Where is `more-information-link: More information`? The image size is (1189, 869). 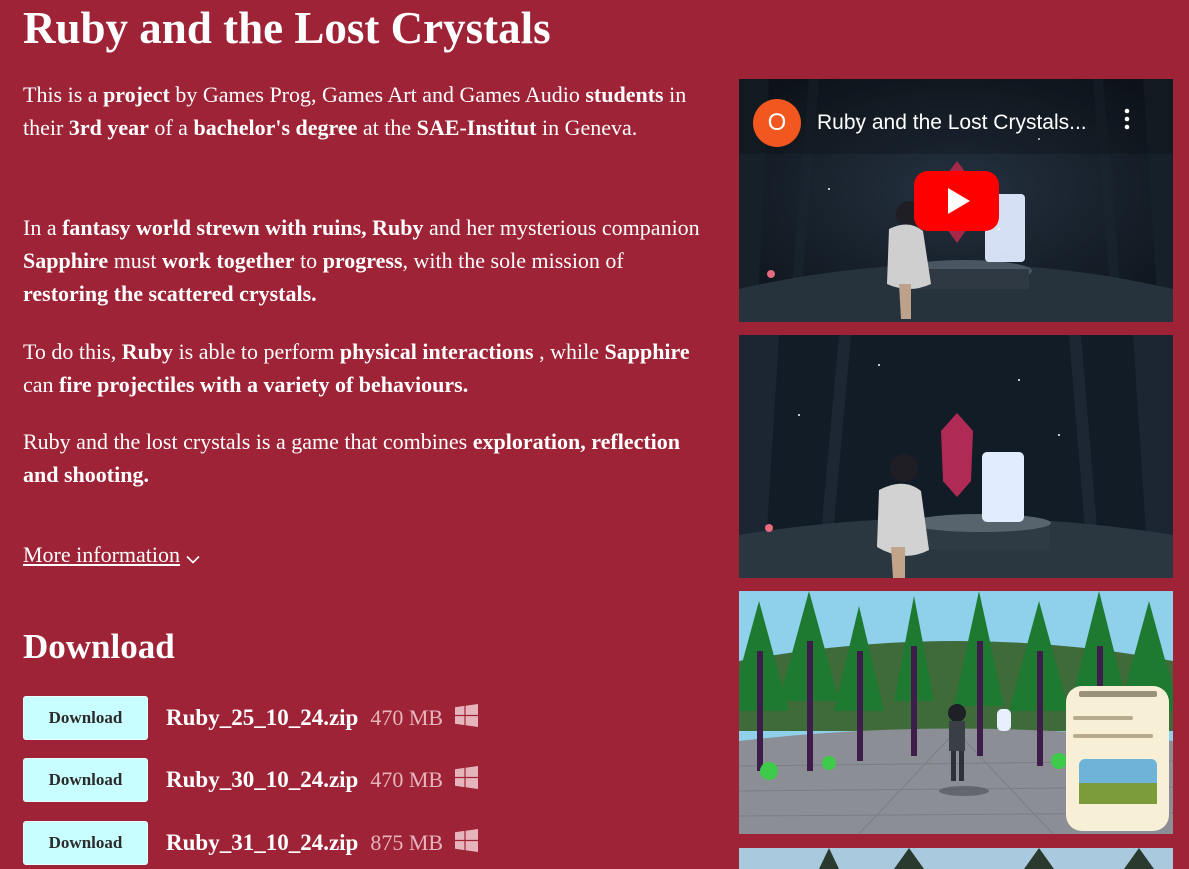
more-information-link: More information is located at coordinates (111, 555).